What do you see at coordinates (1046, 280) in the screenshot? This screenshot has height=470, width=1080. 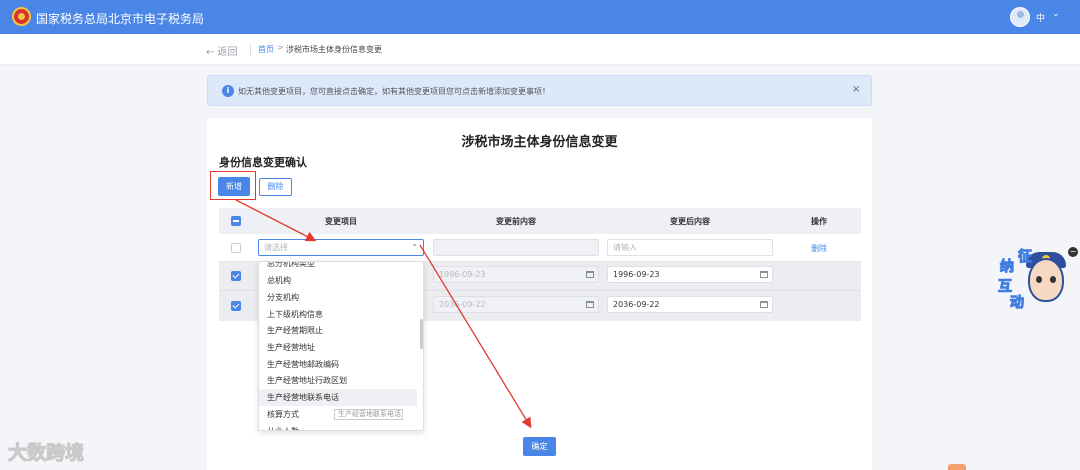 I see `mascot-avatar` at bounding box center [1046, 280].